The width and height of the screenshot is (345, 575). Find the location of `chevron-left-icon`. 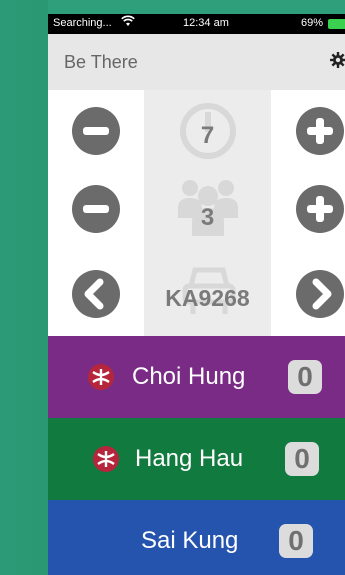

chevron-left-icon is located at coordinates (94, 294).